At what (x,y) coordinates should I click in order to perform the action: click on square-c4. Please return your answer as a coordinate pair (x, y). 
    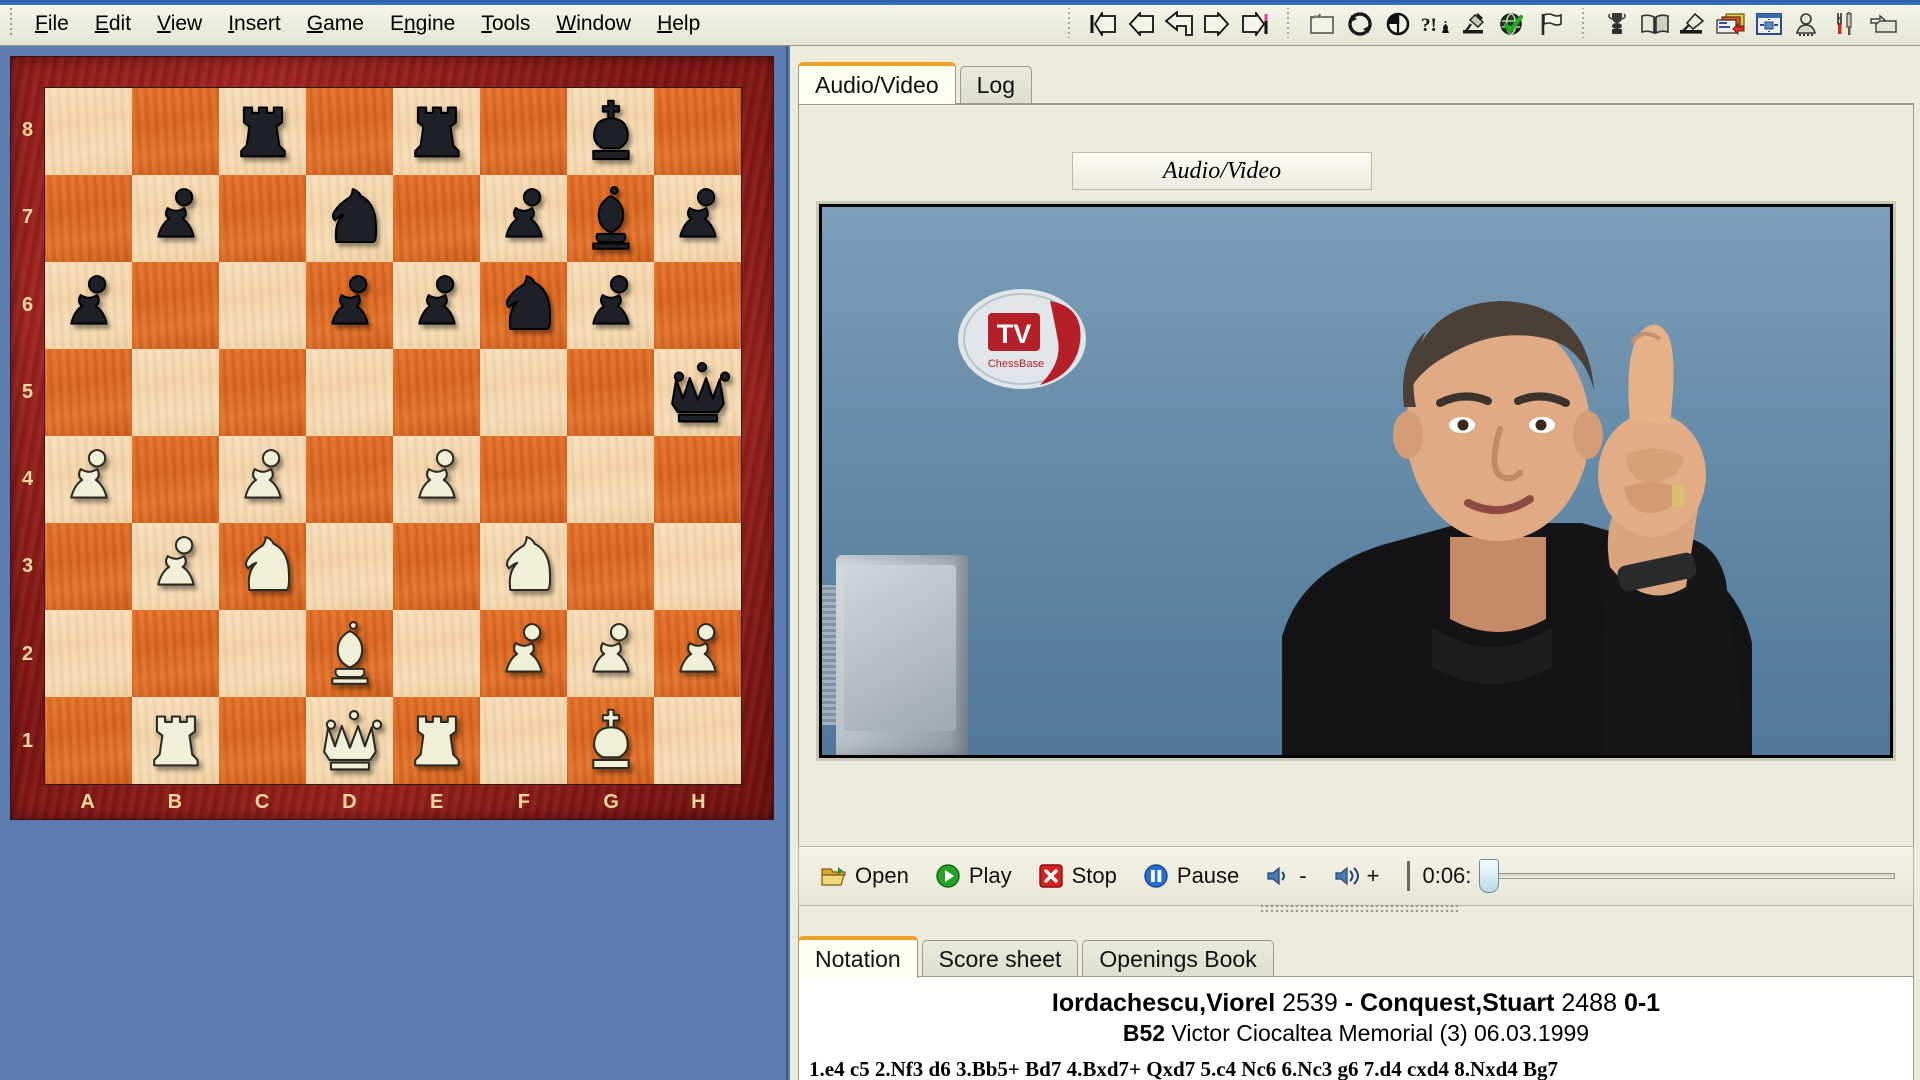
    Looking at the image, I should click on (262, 479).